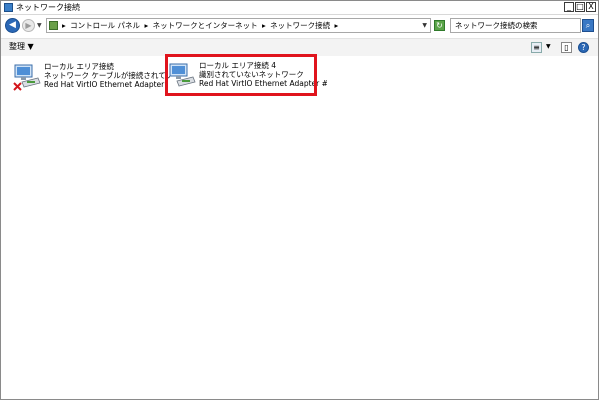 The image size is (599, 400). I want to click on connection-name: ローカル エリア接続, so click(79, 66).